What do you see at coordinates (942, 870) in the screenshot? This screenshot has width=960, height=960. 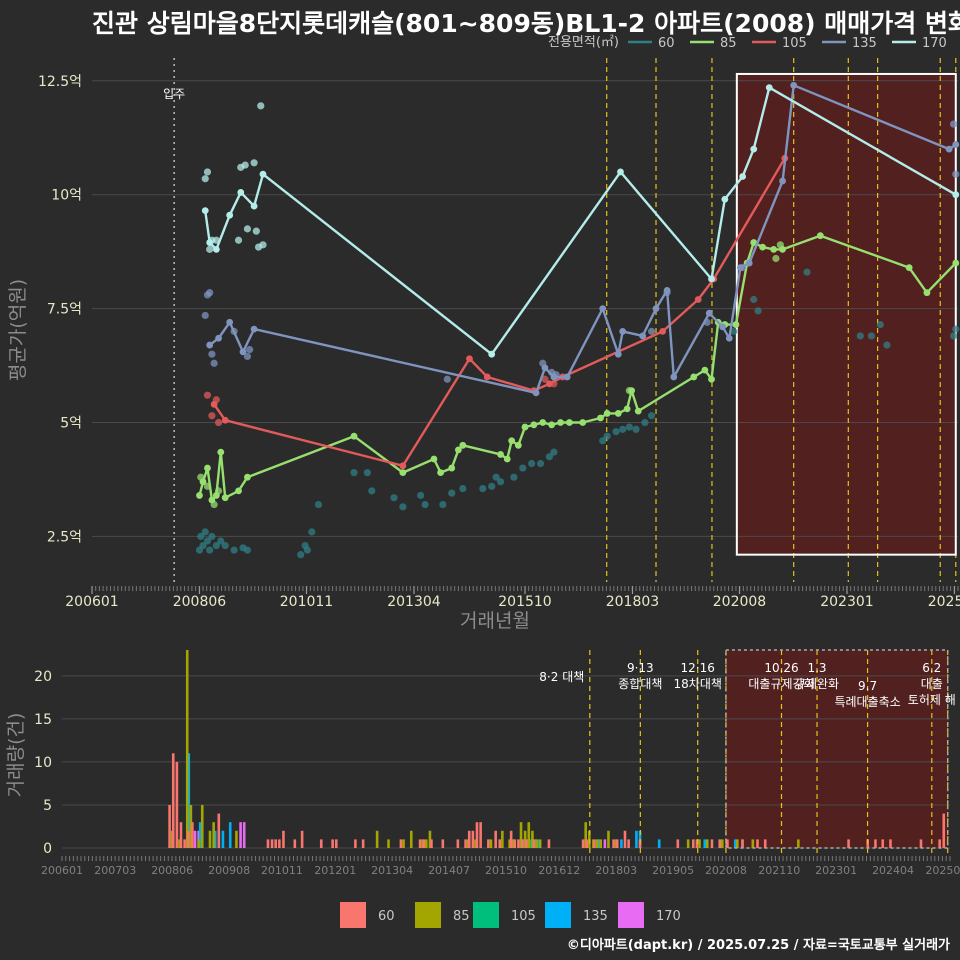 I see `bar-x-tick-label: 202506` at bounding box center [942, 870].